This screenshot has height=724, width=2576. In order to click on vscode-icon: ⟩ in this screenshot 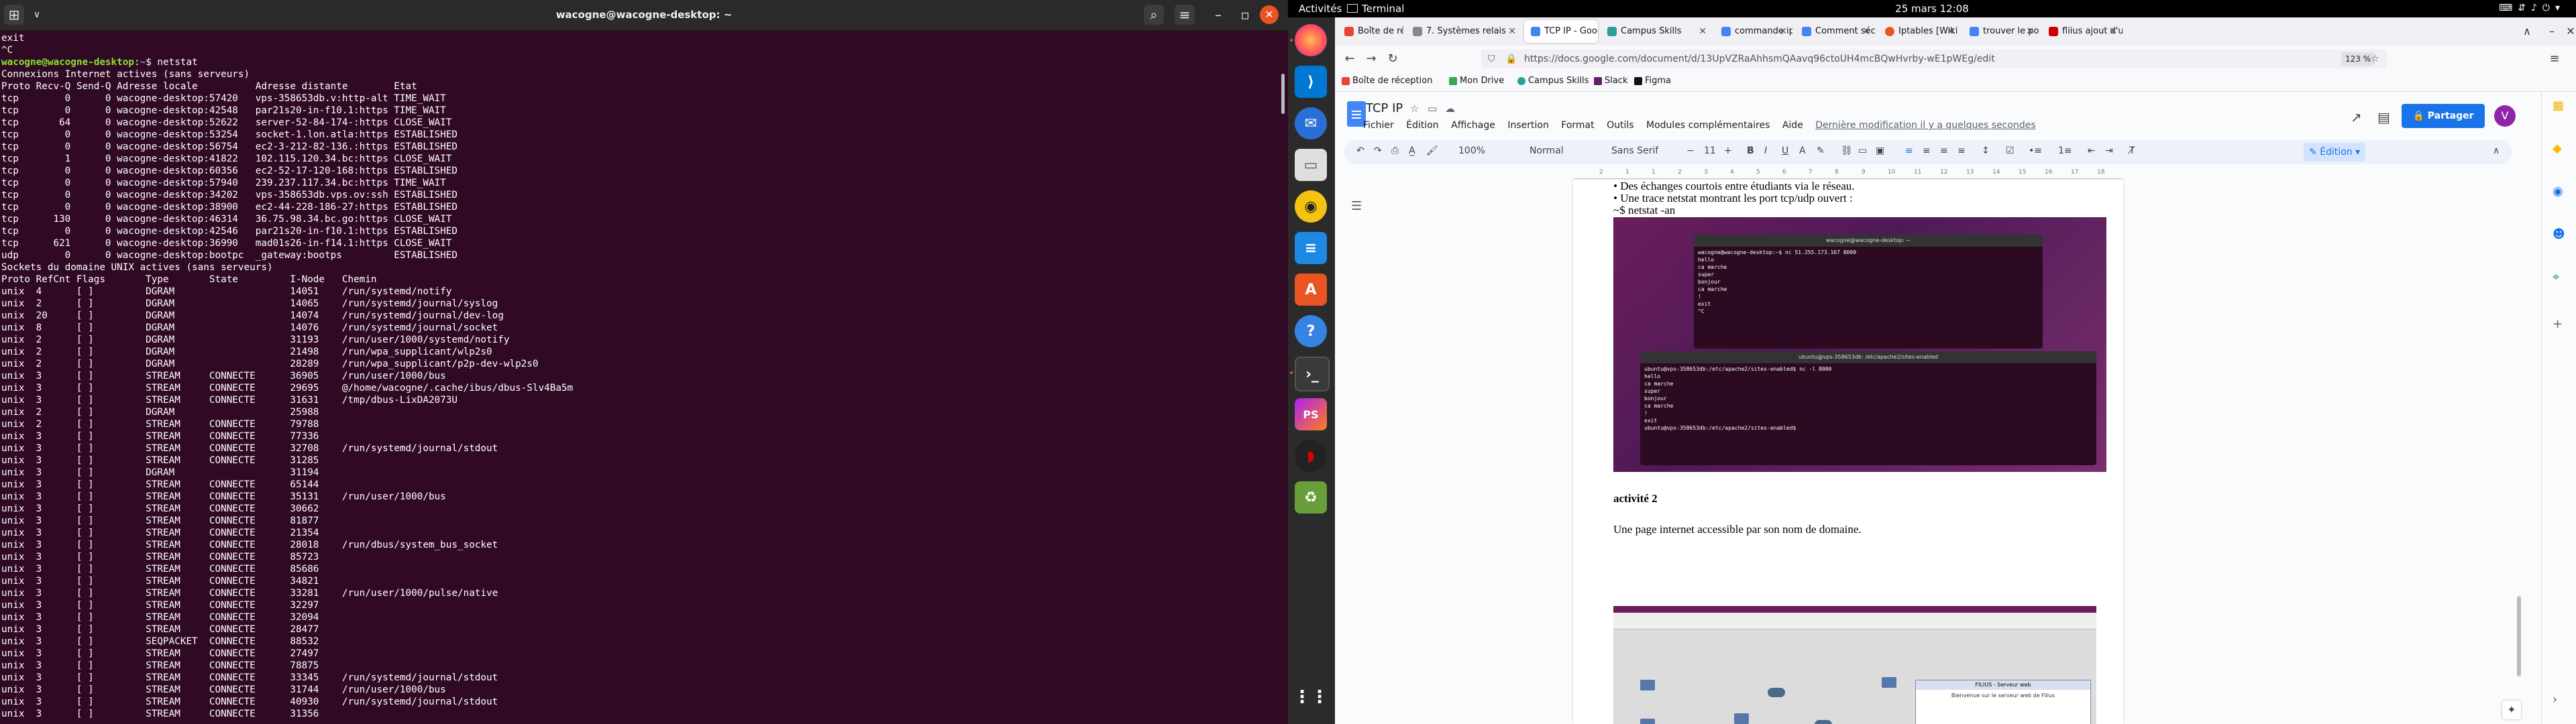, I will do `click(1311, 82)`.